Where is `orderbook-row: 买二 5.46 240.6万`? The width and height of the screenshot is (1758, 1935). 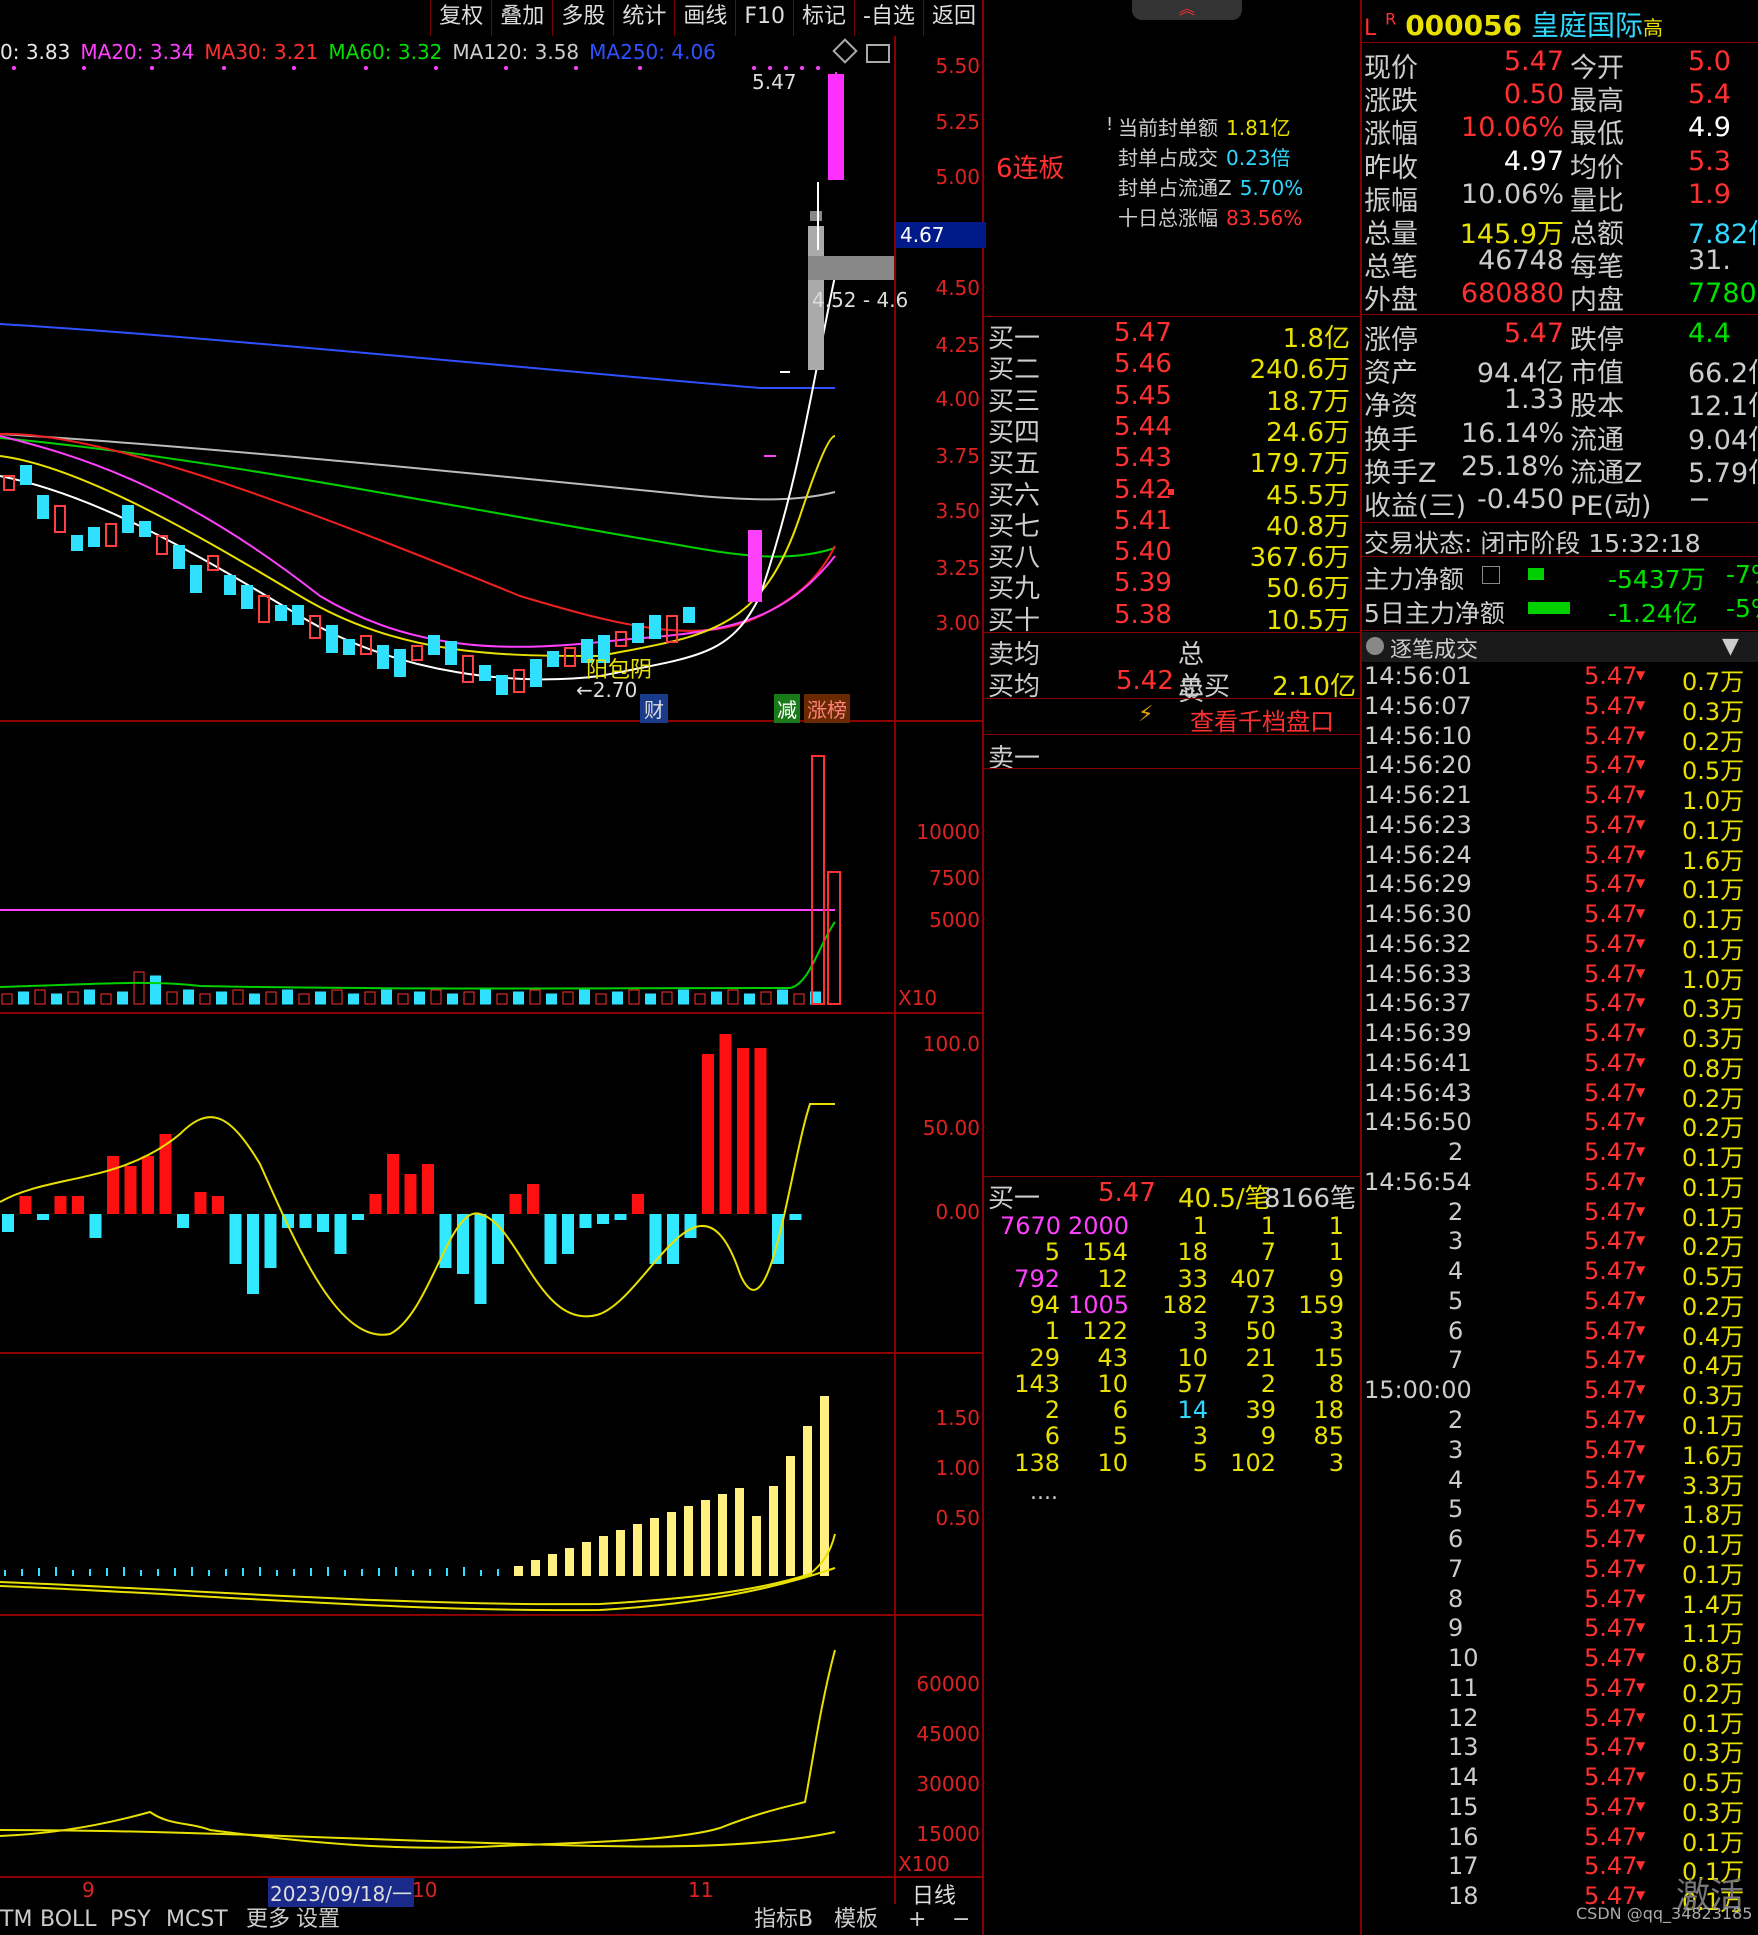 orderbook-row: 买二 5.46 240.6万 is located at coordinates (1170, 367).